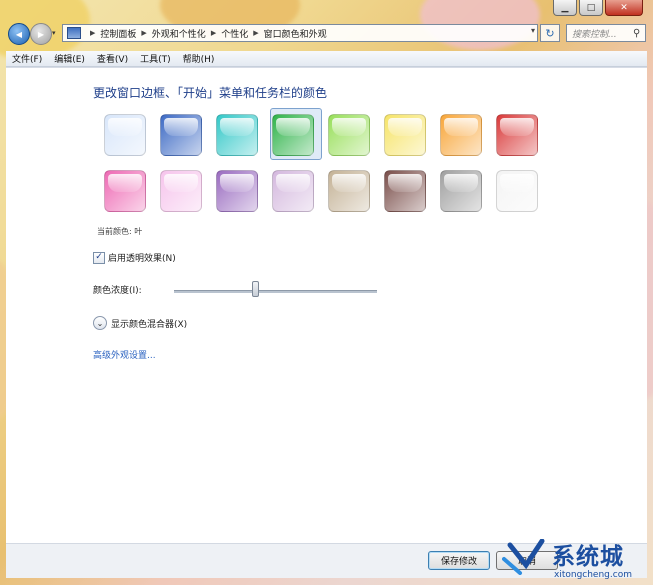  What do you see at coordinates (69, 58) in the screenshot?
I see `menu-edit: 编辑(E)` at bounding box center [69, 58].